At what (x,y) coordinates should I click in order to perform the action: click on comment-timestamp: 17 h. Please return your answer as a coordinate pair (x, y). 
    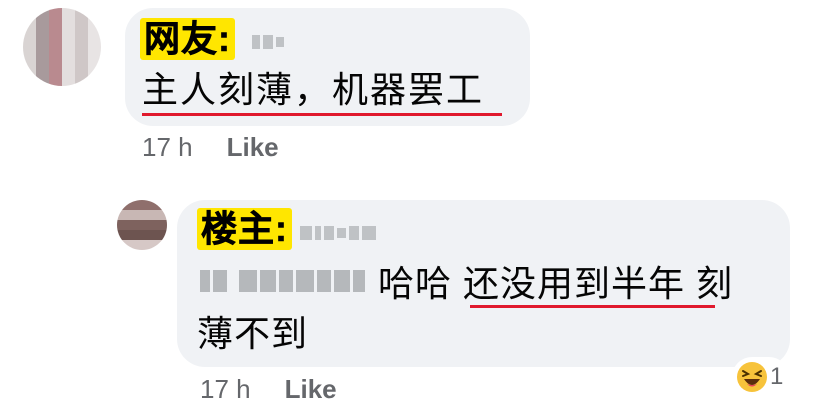
    Looking at the image, I should click on (167, 147).